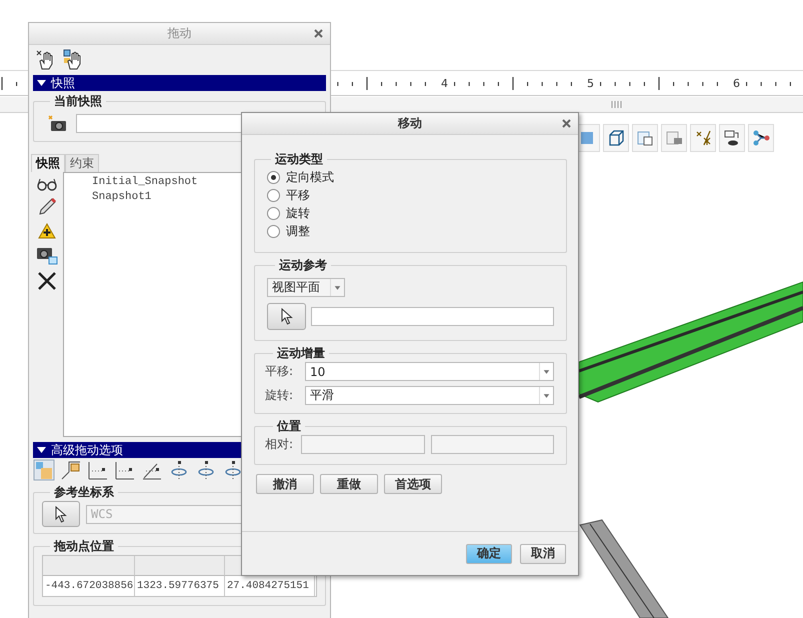 This screenshot has height=618, width=803. What do you see at coordinates (179, 83) in the screenshot?
I see `section-header: 快照` at bounding box center [179, 83].